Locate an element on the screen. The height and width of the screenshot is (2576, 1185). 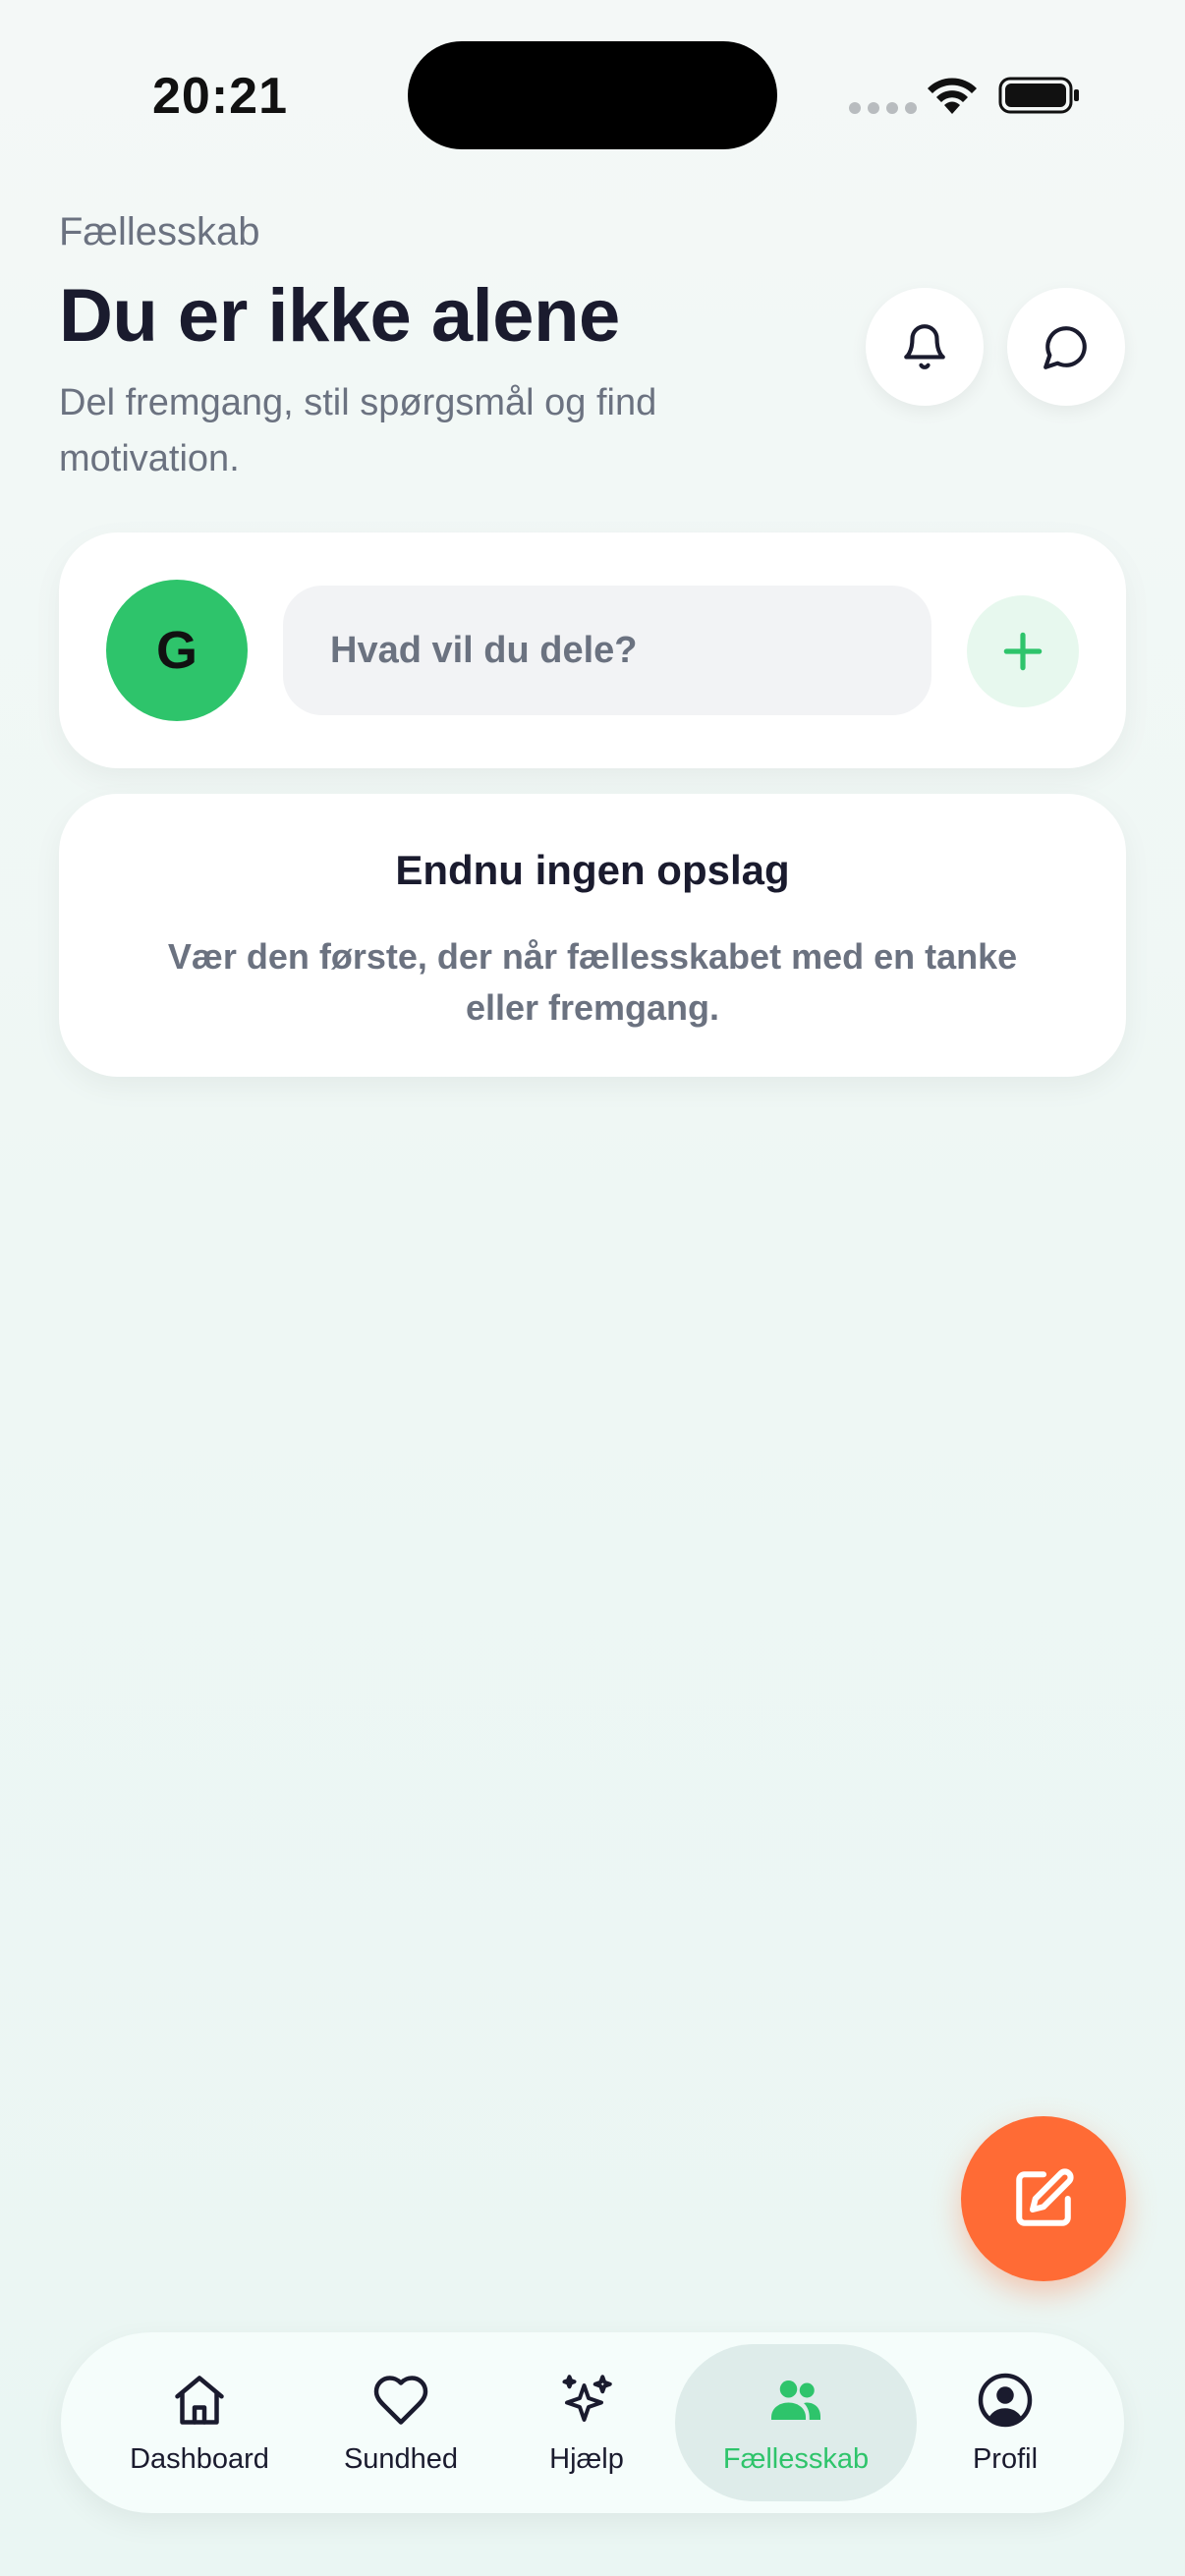
nav-item-hjaelp: Hjælp is located at coordinates (587, 2422).